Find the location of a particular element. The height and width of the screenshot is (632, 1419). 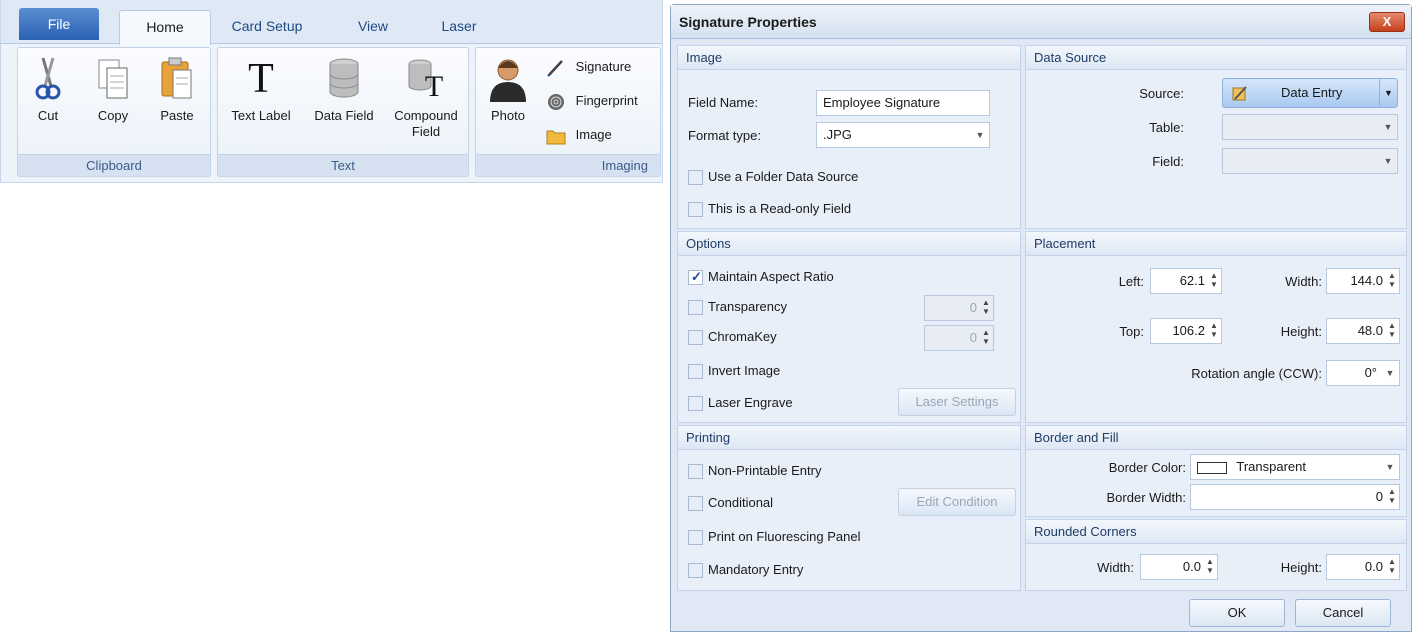

data-source-panel-header: Data Source is located at coordinates (1216, 58).